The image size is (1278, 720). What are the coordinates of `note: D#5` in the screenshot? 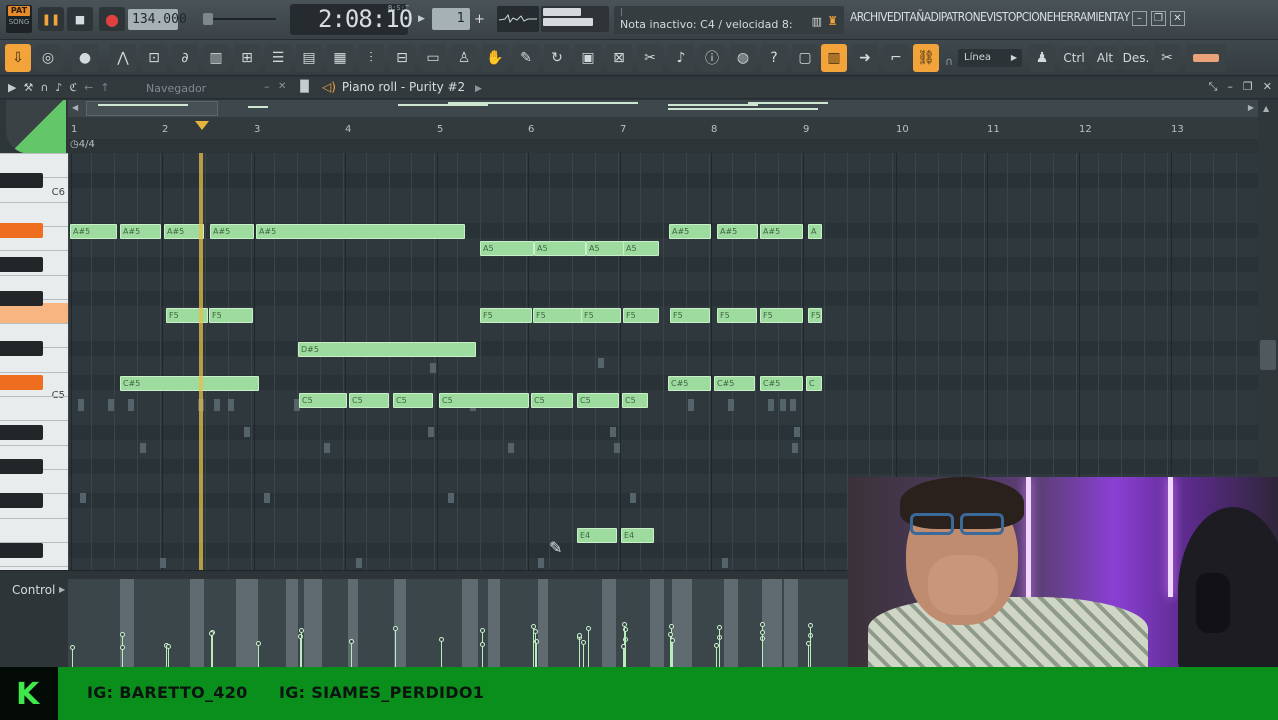 It's located at (387, 349).